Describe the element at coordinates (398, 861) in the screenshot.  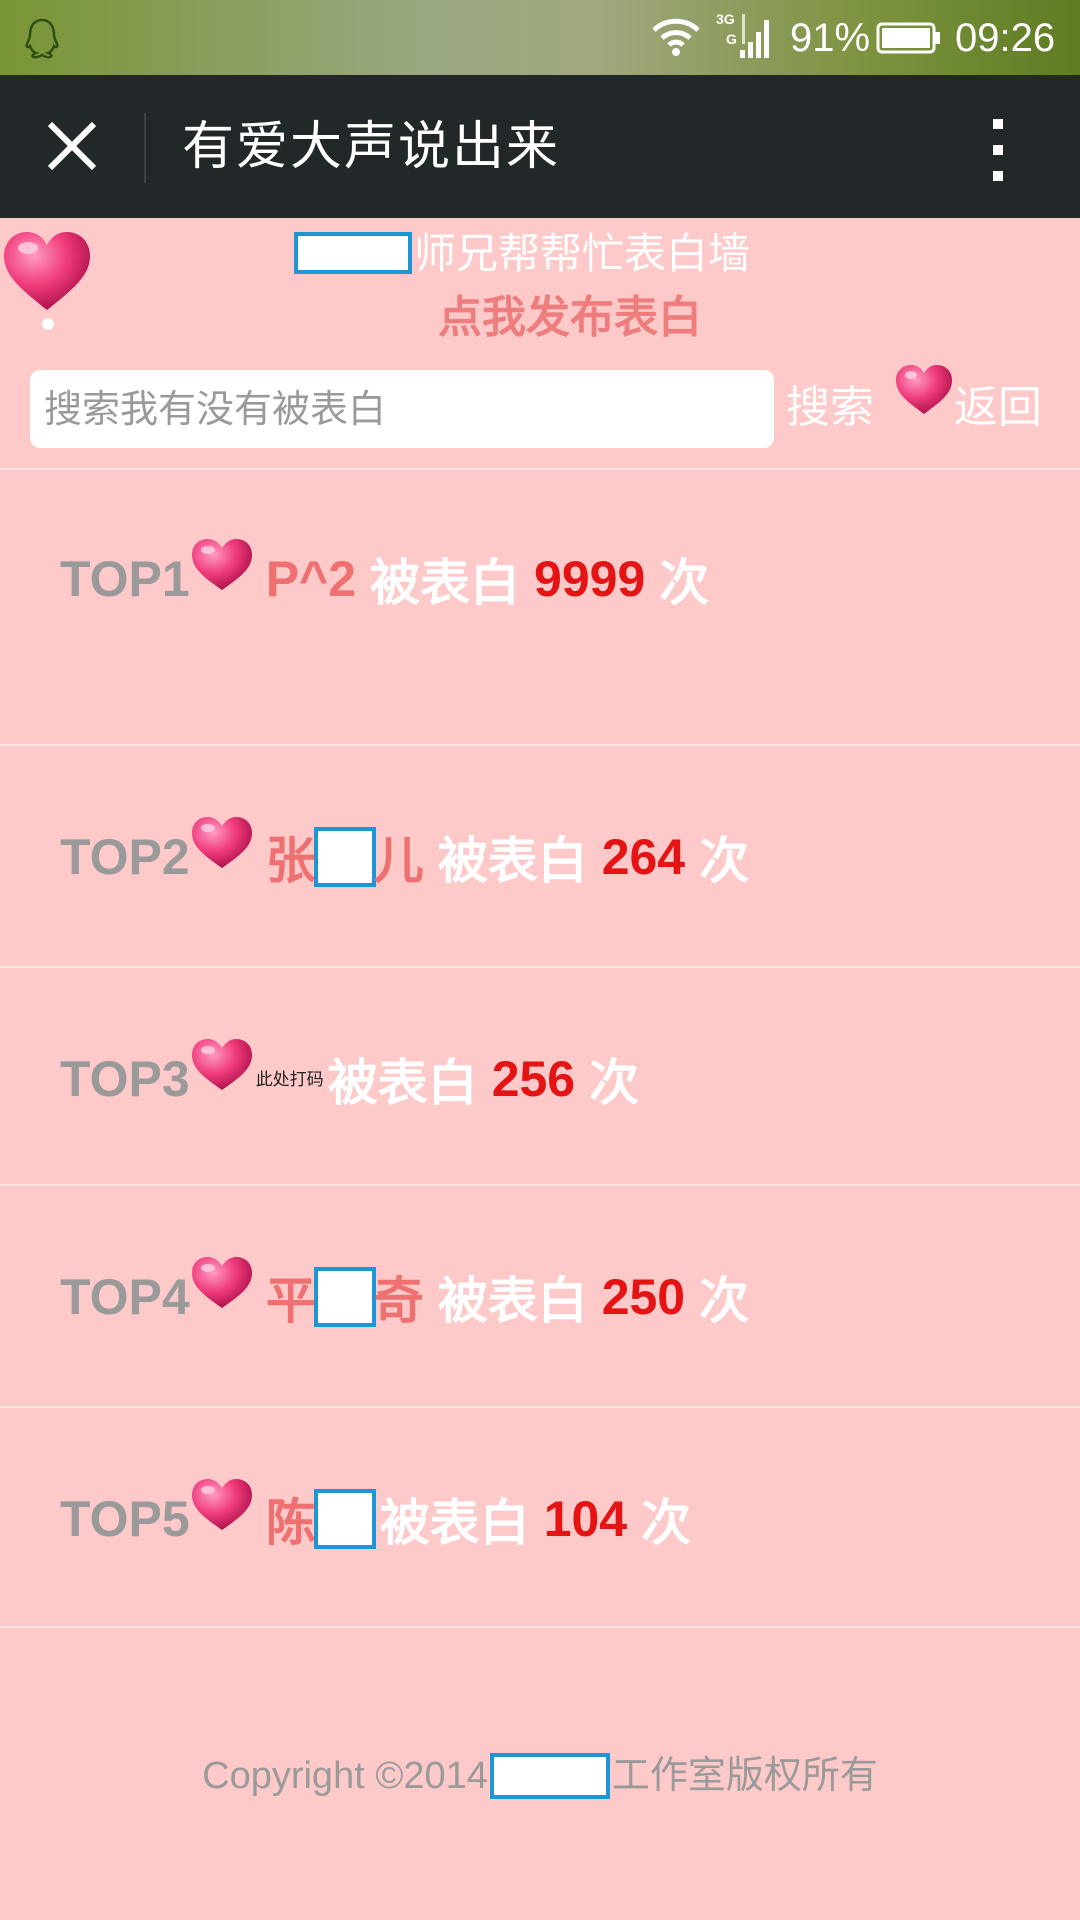
I see `rank-name-part: 儿` at that location.